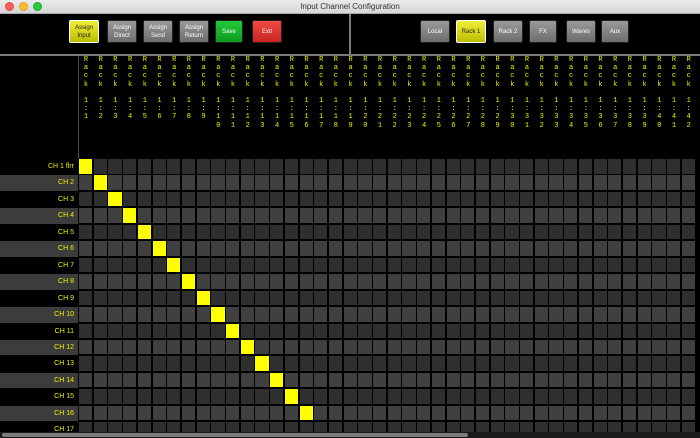 The width and height of the screenshot is (700, 438). I want to click on rack-1-button: Rack 1, so click(471, 31).